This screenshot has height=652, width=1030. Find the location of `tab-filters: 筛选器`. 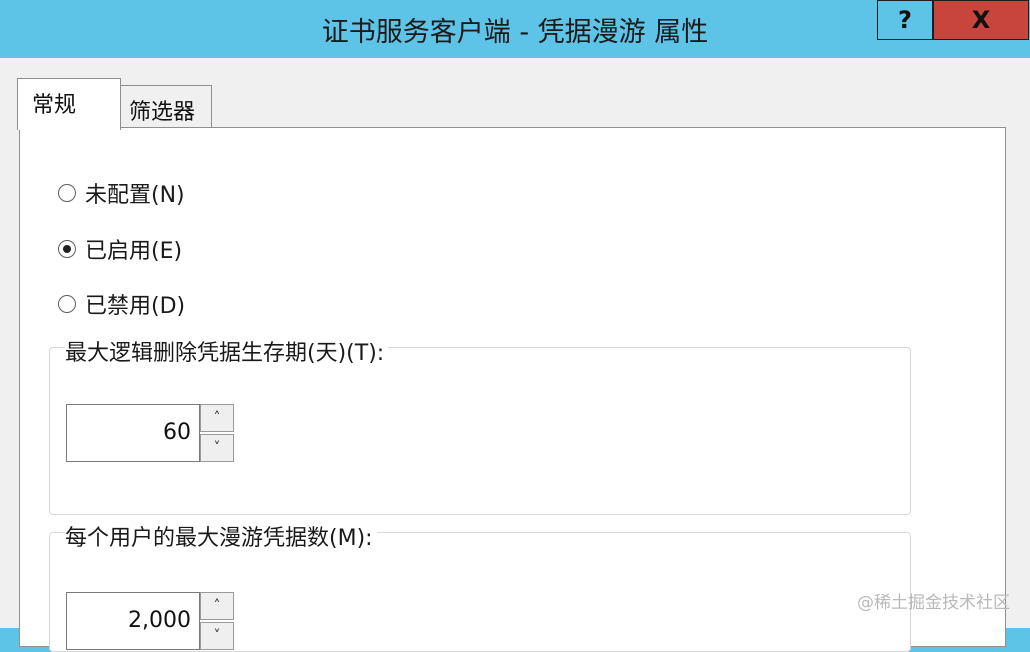

tab-filters: 筛选器 is located at coordinates (166, 106).